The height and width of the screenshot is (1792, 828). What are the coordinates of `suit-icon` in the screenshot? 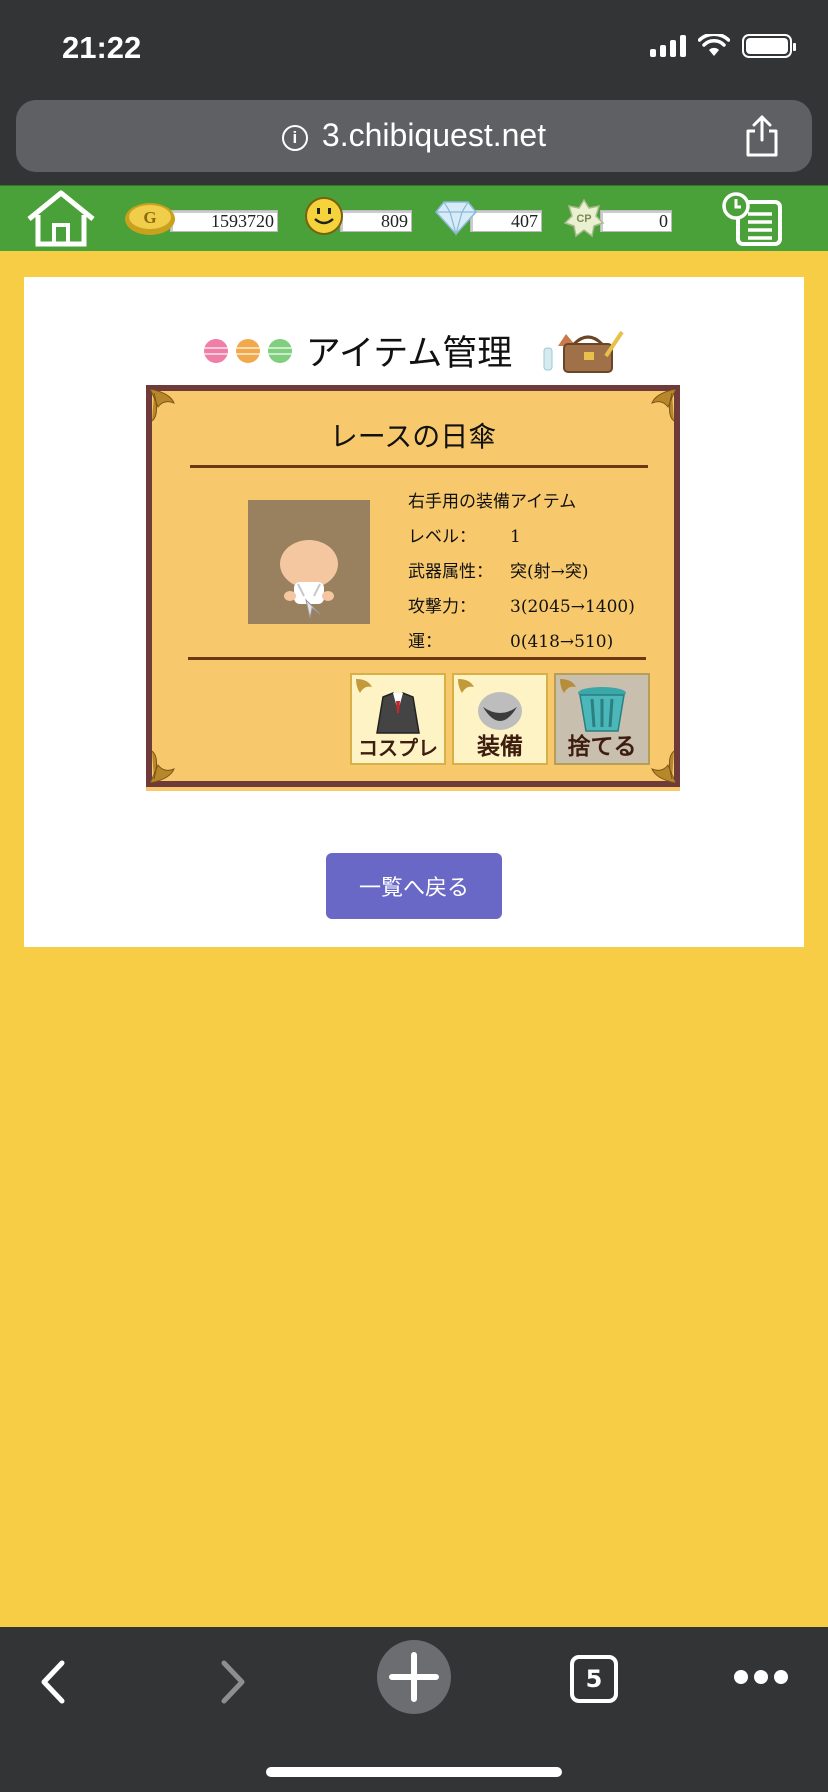 It's located at (398, 713).